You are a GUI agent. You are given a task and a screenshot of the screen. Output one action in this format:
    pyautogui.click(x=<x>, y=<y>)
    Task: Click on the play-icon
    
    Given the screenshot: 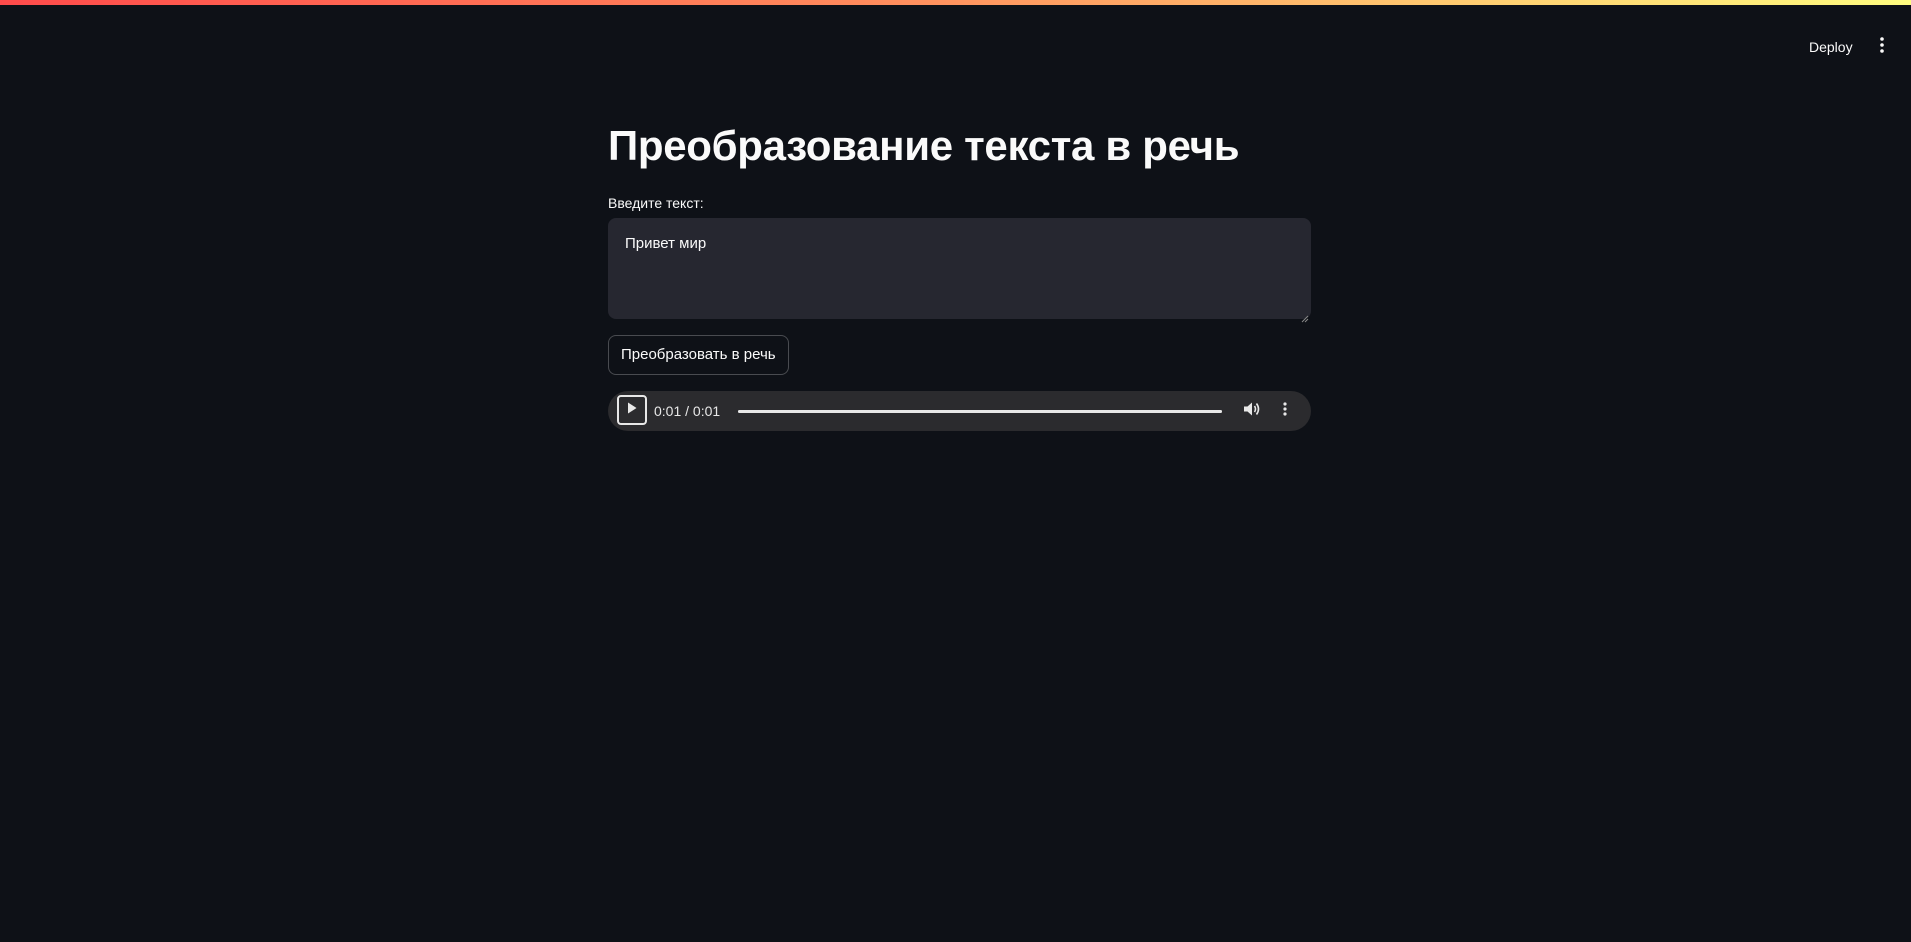 What is the action you would take?
    pyautogui.click(x=632, y=410)
    